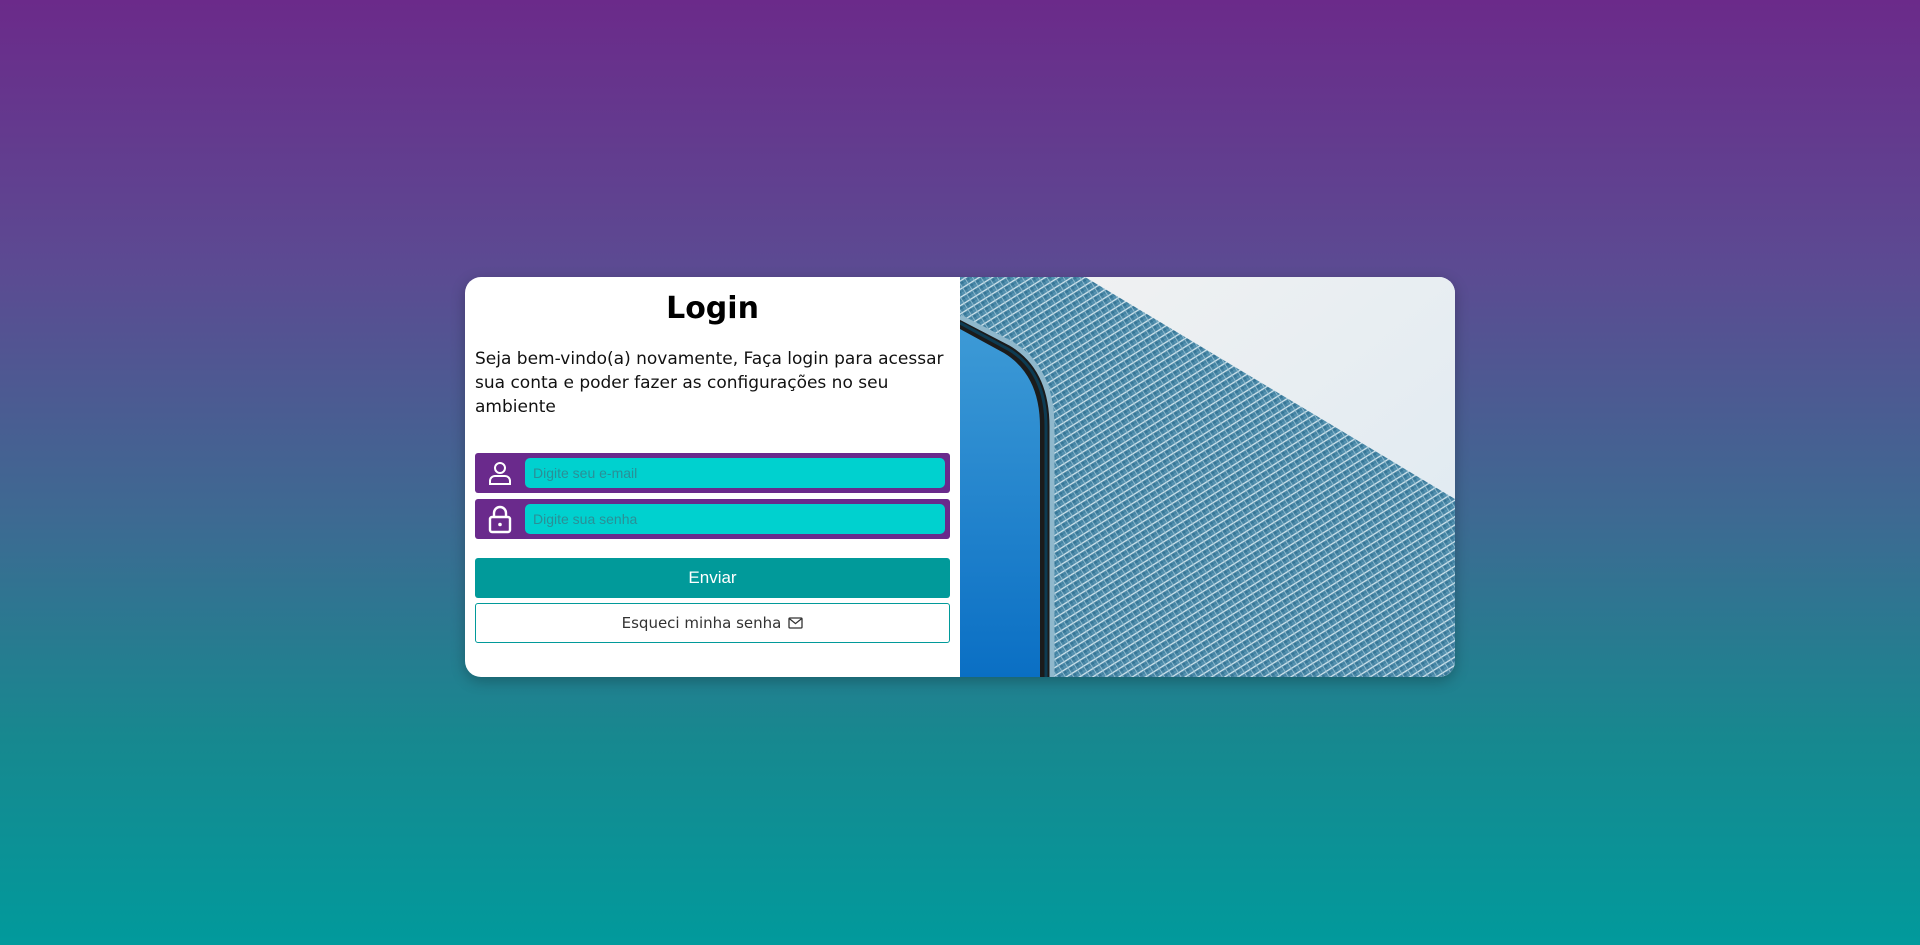 The image size is (1920, 945). What do you see at coordinates (1207, 477) in the screenshot?
I see `hero-image` at bounding box center [1207, 477].